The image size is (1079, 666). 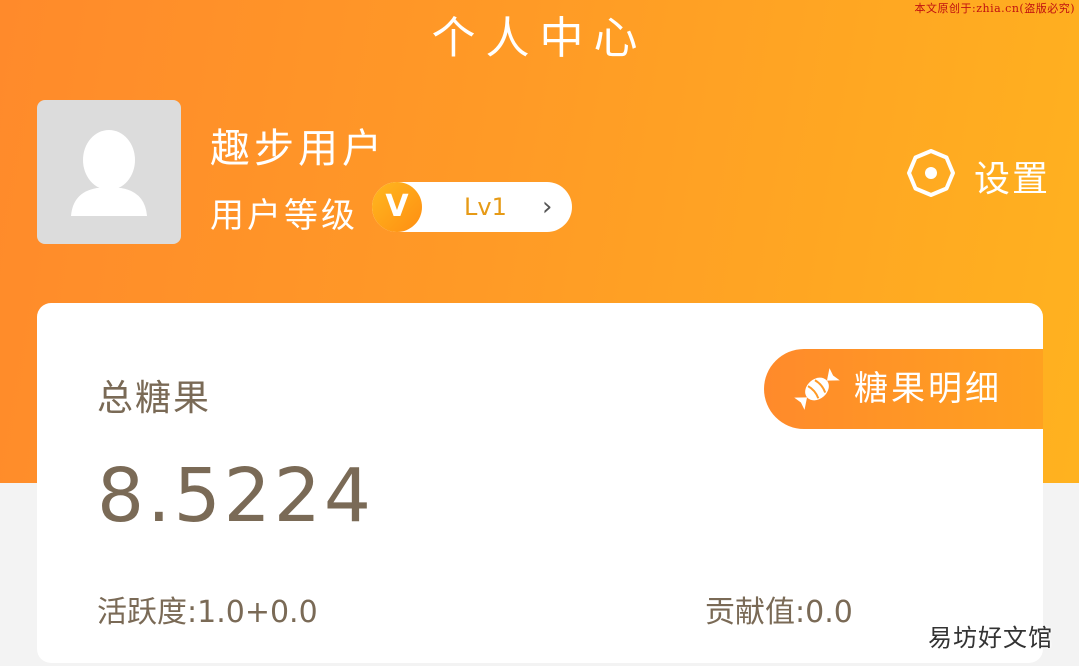 What do you see at coordinates (931, 173) in the screenshot?
I see `settings-icon` at bounding box center [931, 173].